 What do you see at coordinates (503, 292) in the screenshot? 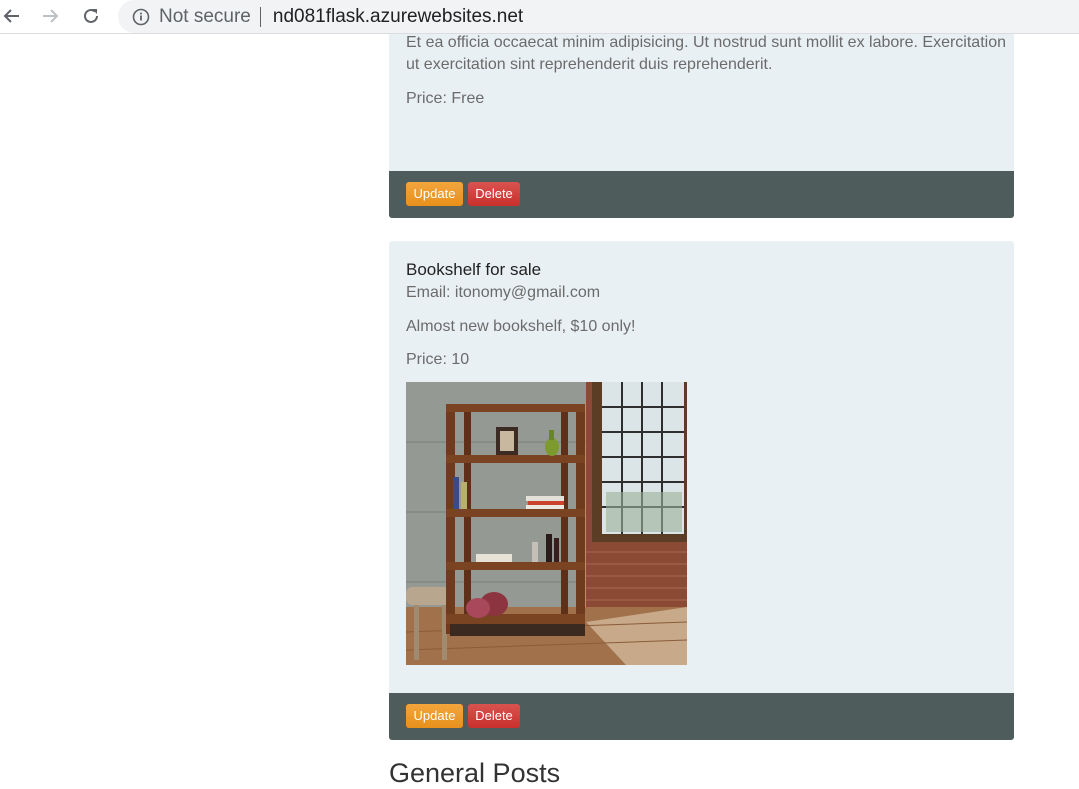
I see `post-email: Email: itonomy@gmail.com` at bounding box center [503, 292].